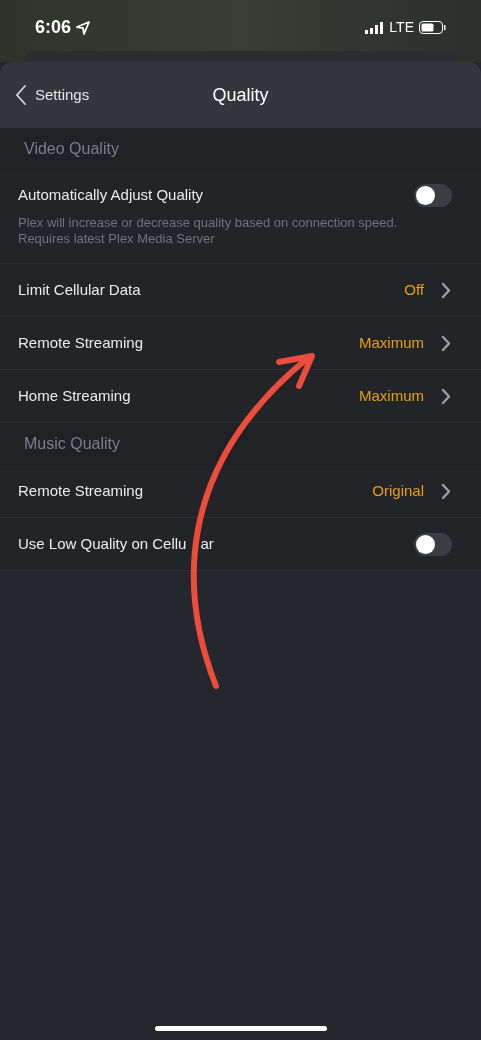 The height and width of the screenshot is (1040, 481). Describe the element at coordinates (83, 27) in the screenshot. I see `location-arrow-icon` at that location.